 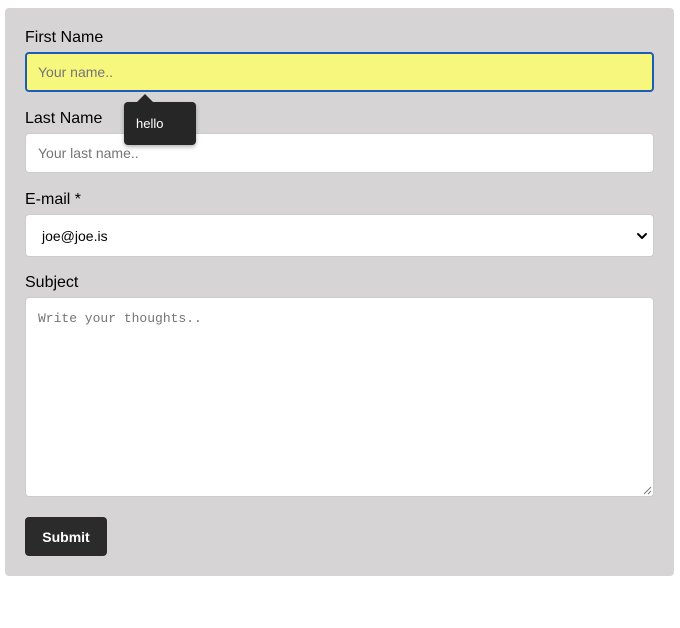 What do you see at coordinates (52, 282) in the screenshot?
I see `subject-label: Subject` at bounding box center [52, 282].